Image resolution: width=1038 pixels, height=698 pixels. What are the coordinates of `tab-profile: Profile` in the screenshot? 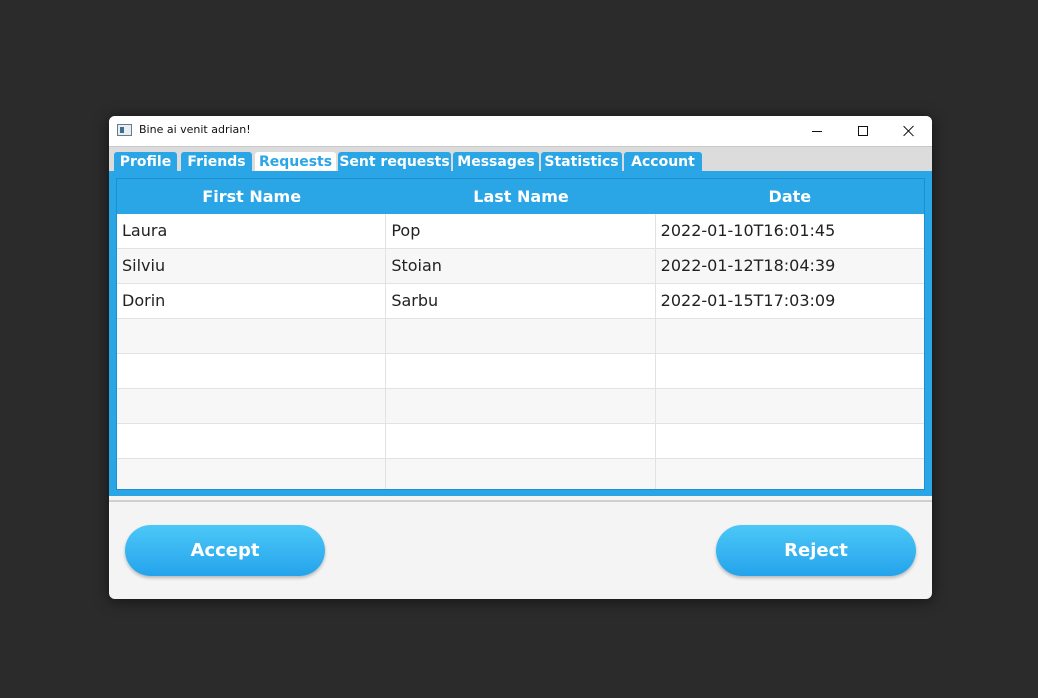 It's located at (145, 162).